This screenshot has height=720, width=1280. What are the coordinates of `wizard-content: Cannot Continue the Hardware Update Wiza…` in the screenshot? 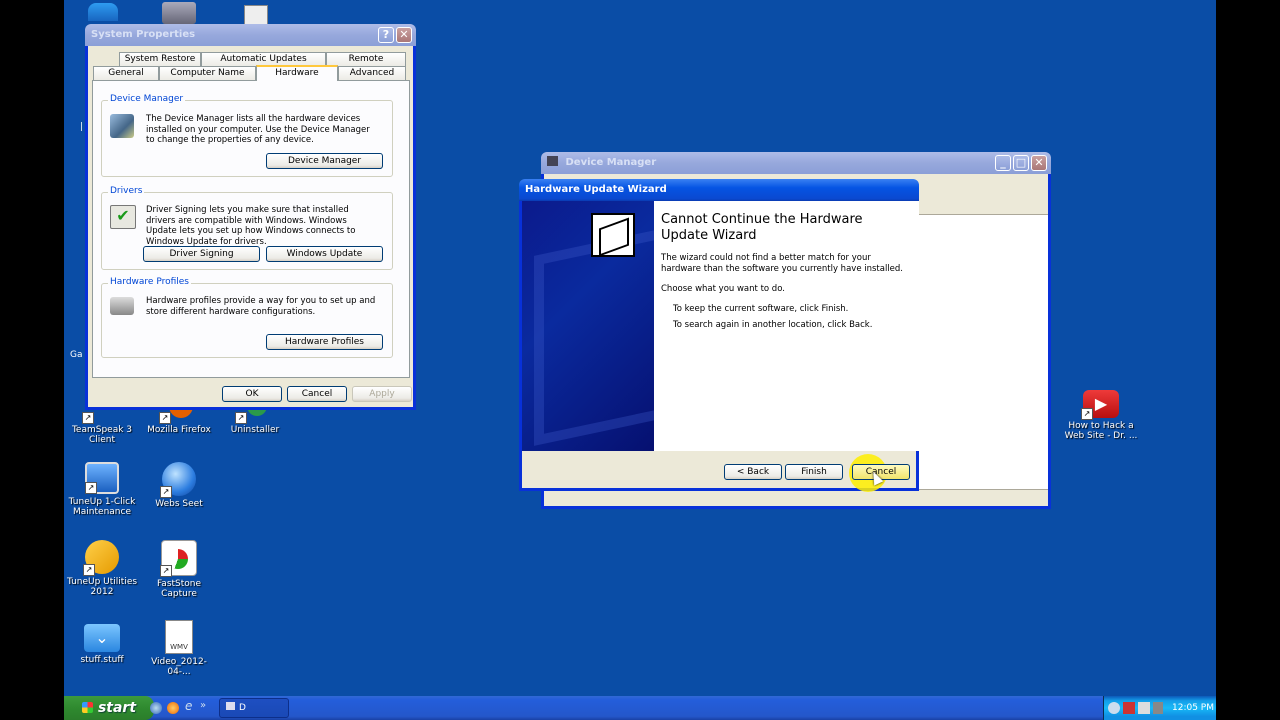 It's located at (755, 326).